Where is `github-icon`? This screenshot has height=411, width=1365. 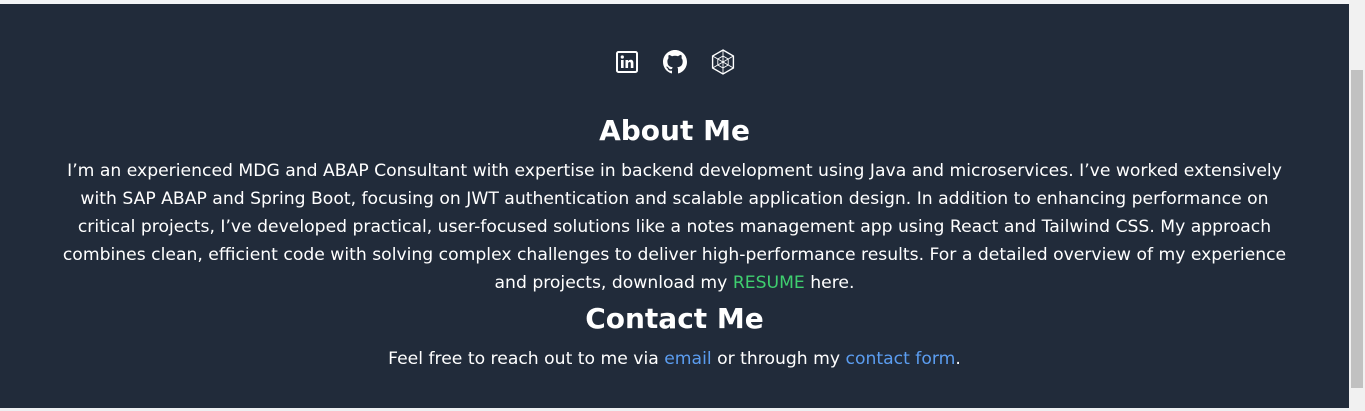 github-icon is located at coordinates (674, 62).